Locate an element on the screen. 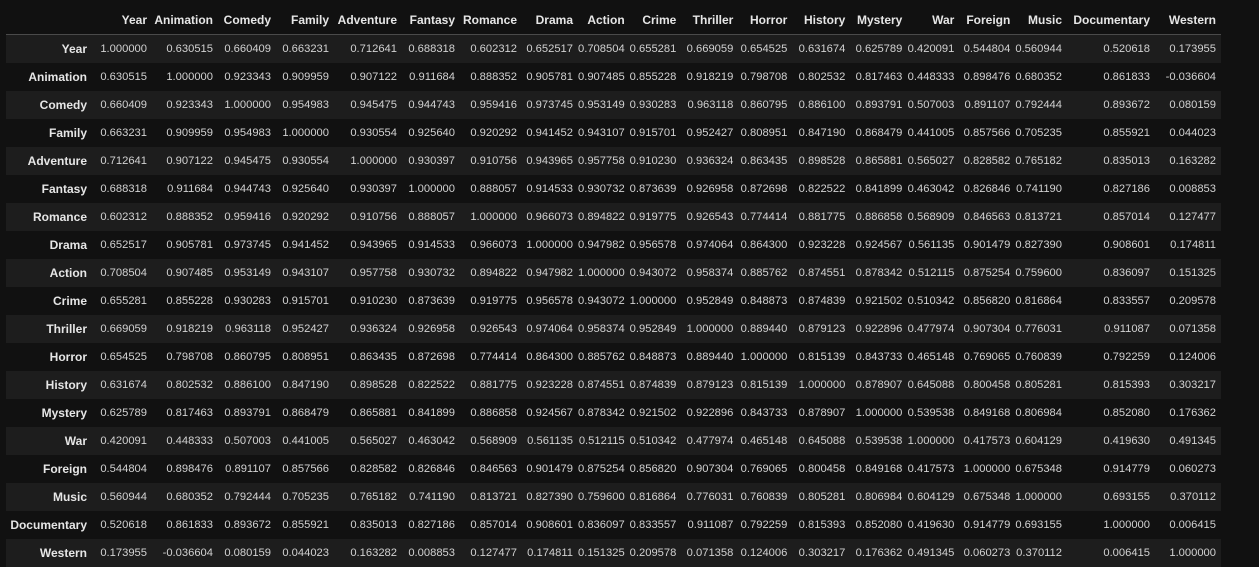  table-cell: 0.898476 is located at coordinates (189, 469).